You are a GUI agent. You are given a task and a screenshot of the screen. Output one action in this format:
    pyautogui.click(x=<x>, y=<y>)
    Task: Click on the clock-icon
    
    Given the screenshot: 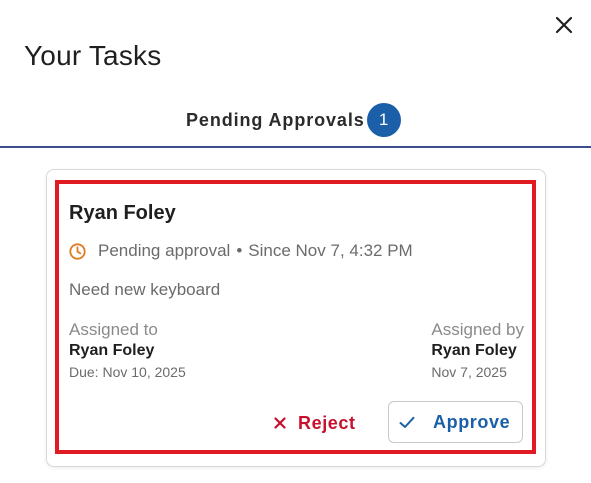 What is the action you would take?
    pyautogui.click(x=77, y=251)
    